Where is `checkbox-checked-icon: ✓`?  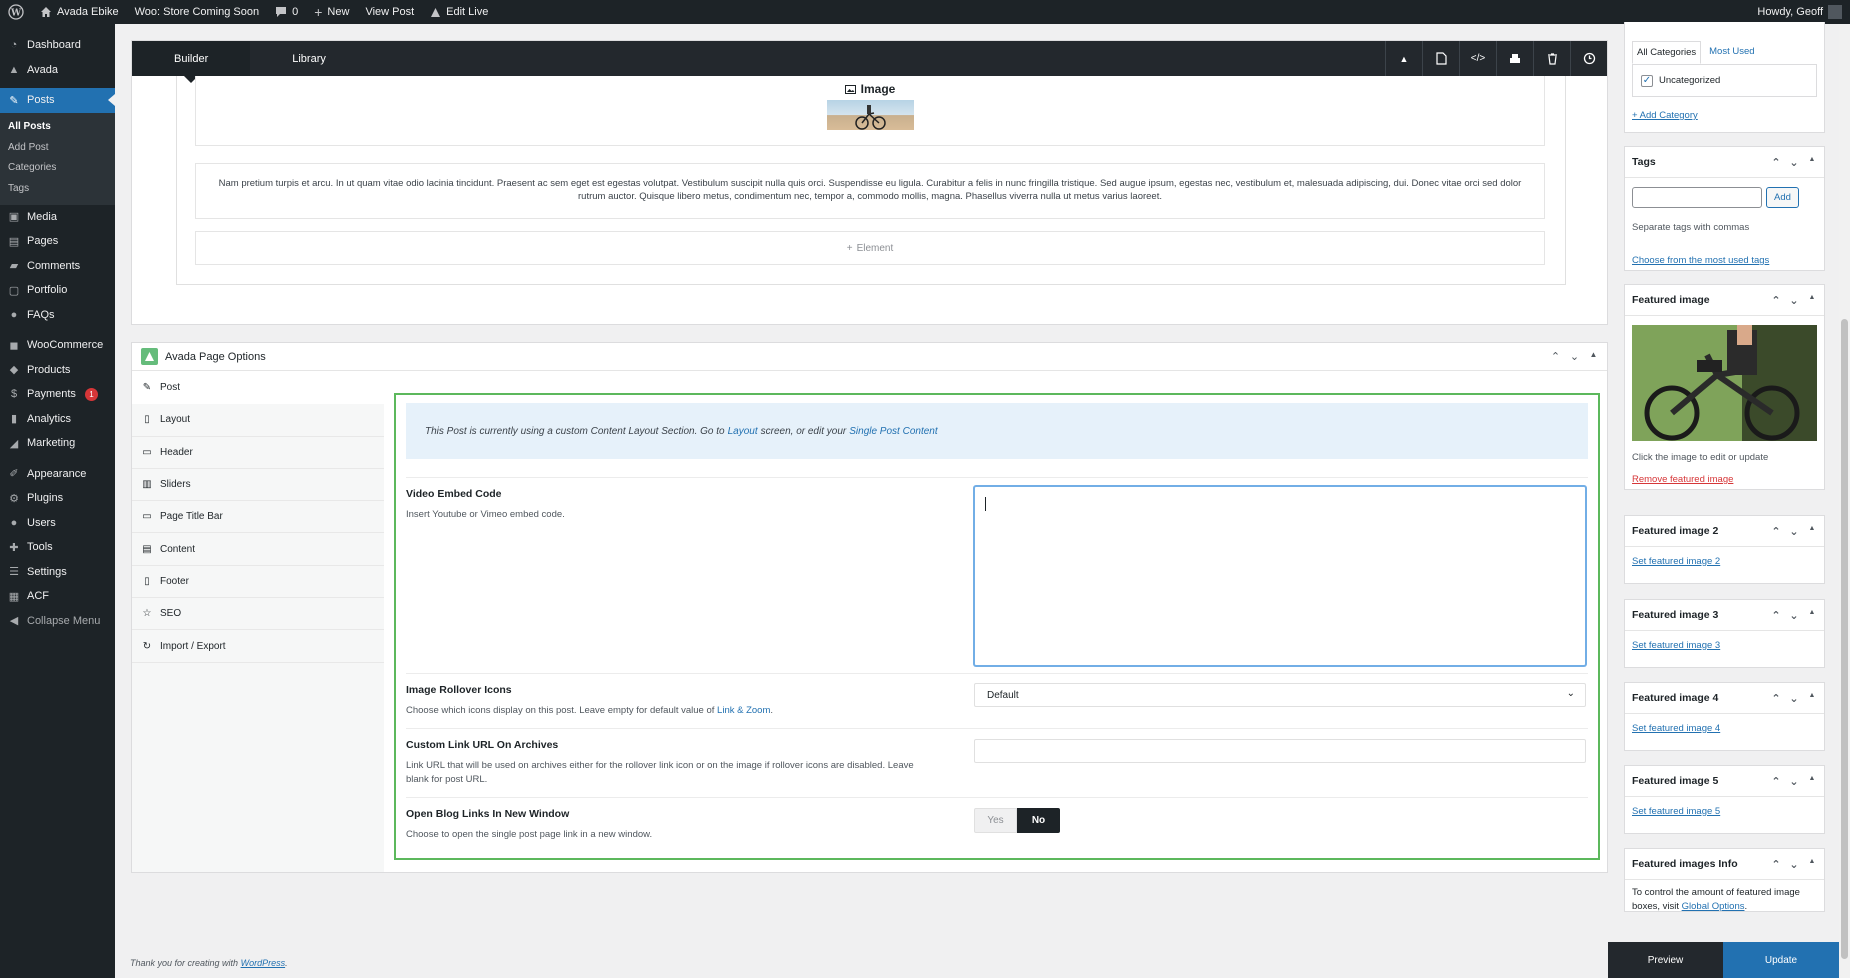
checkbox-checked-icon: ✓ is located at coordinates (1647, 80).